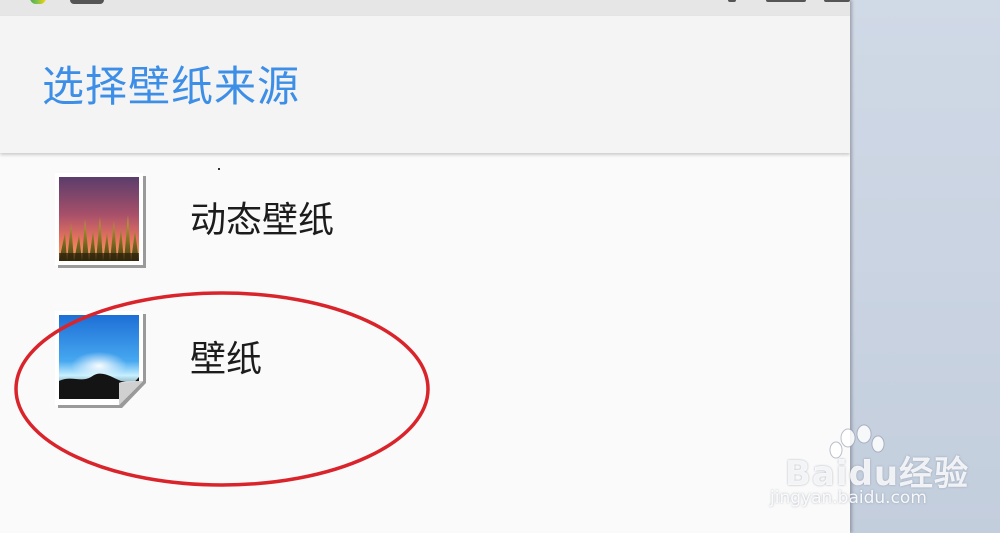 The image size is (1000, 533). I want to click on clock-icon, so click(837, 1).